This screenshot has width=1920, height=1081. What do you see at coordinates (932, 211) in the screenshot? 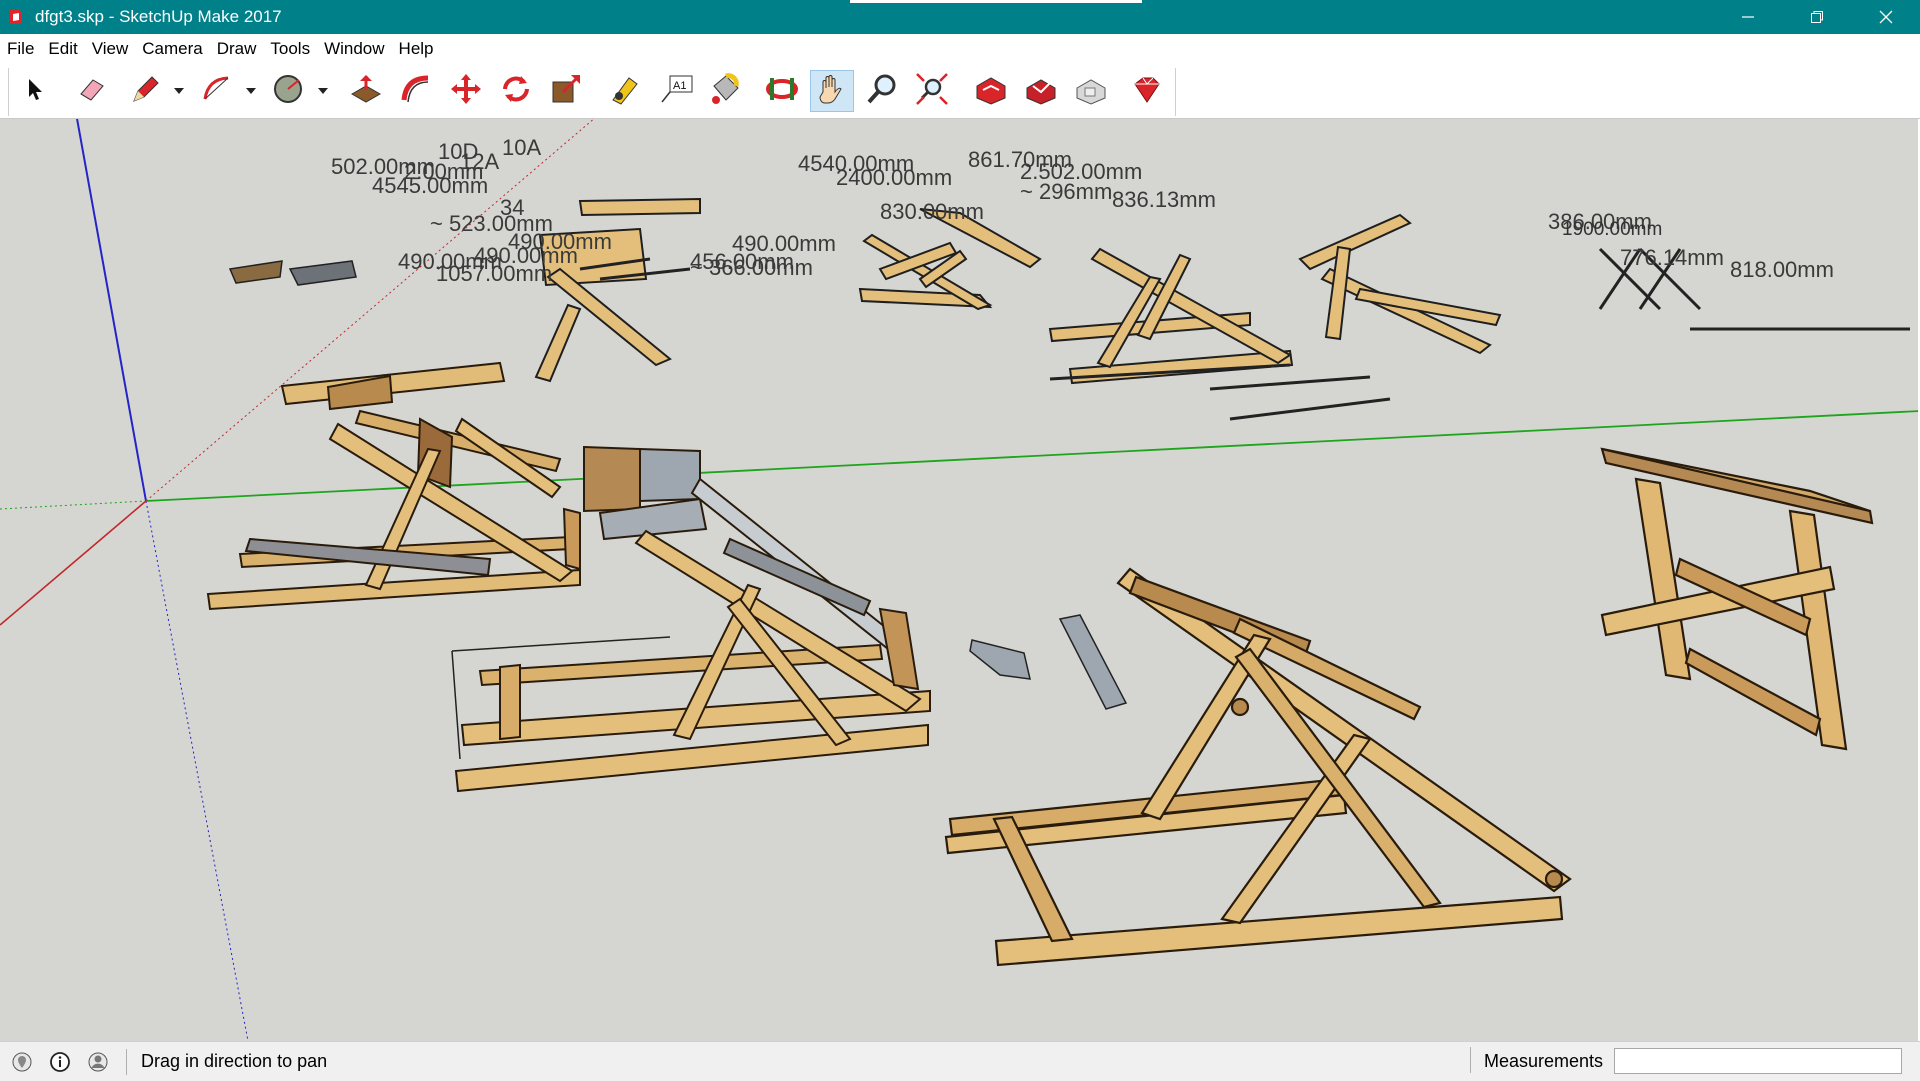
I see `dimension-label: 830.00mm` at bounding box center [932, 211].